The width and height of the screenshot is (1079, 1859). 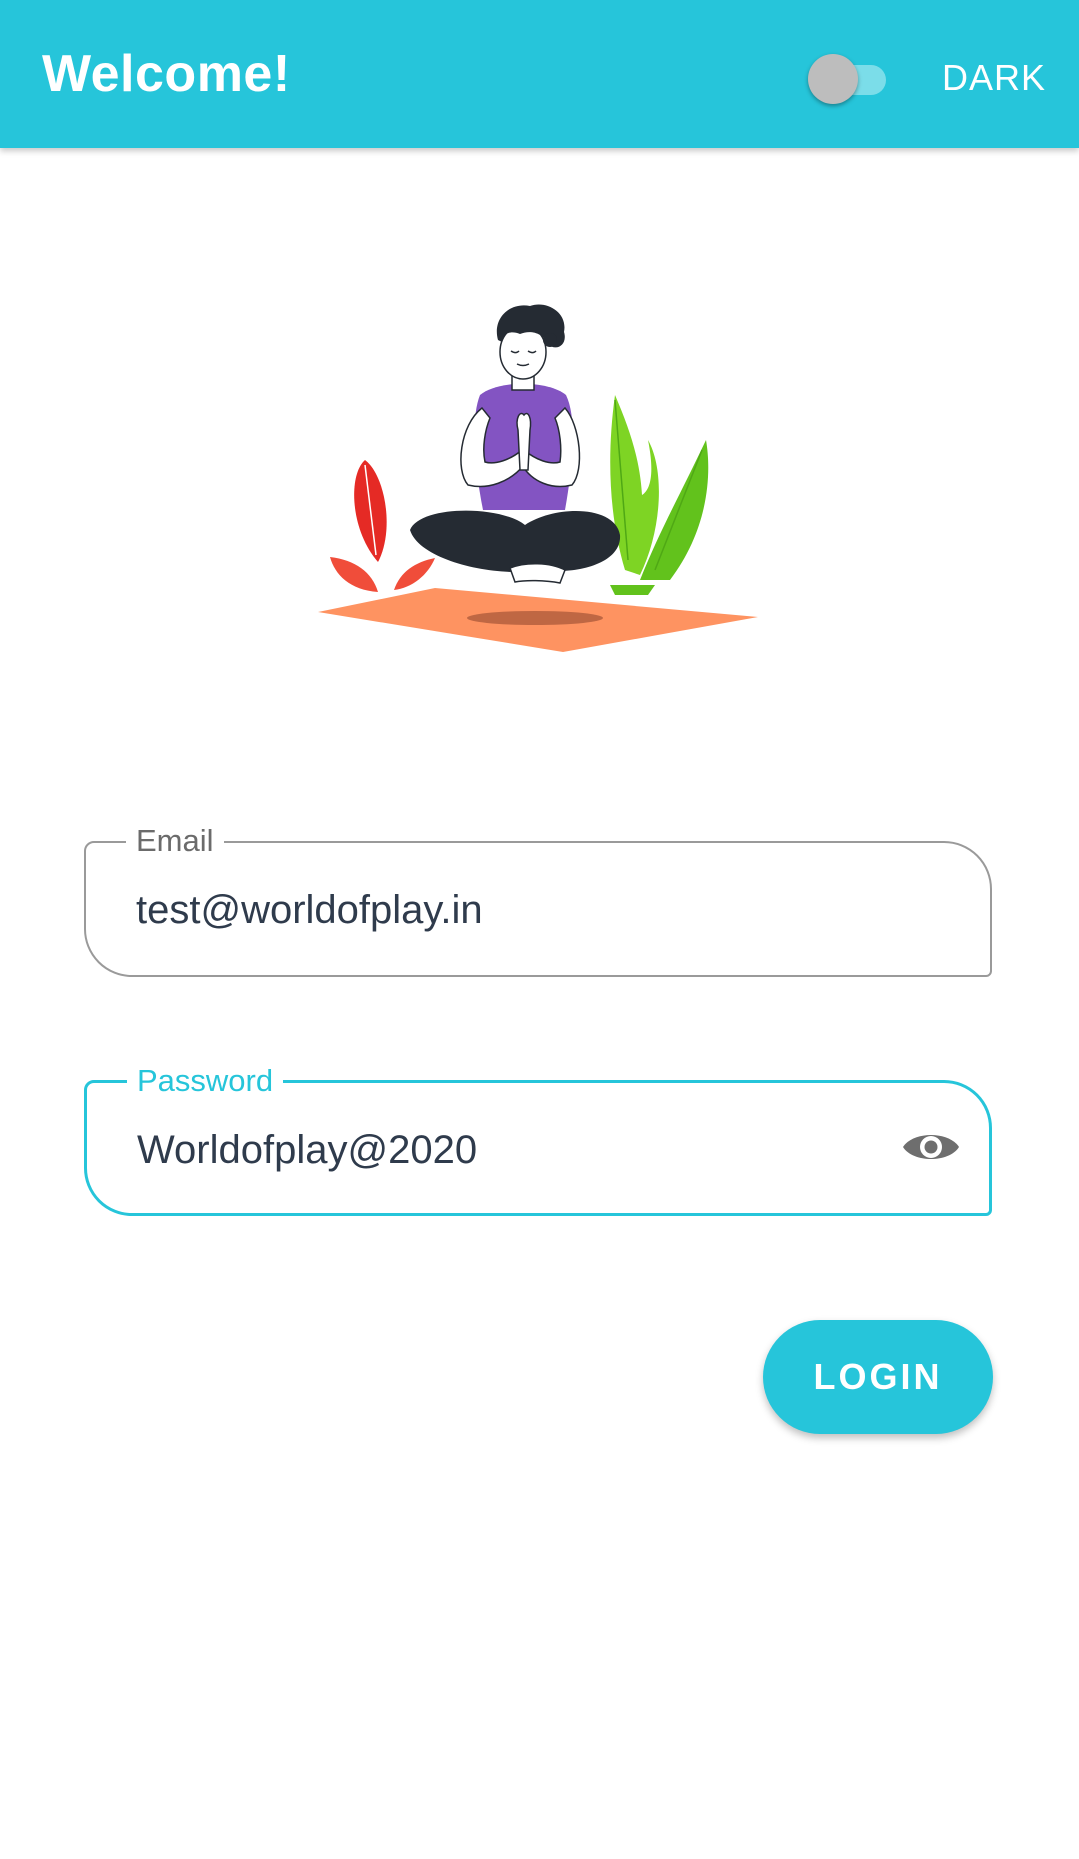 I want to click on login-button: LOGIN, so click(x=878, y=1377).